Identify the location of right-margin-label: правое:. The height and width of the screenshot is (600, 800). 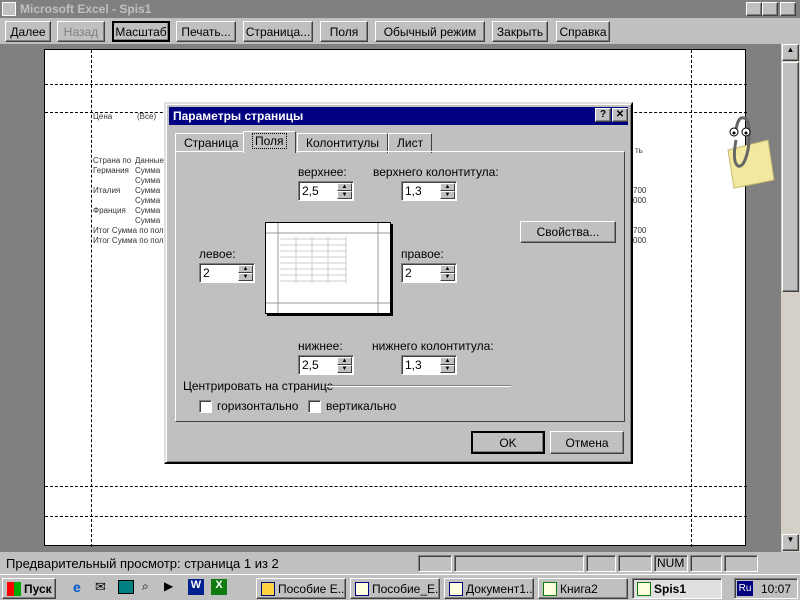
(422, 254).